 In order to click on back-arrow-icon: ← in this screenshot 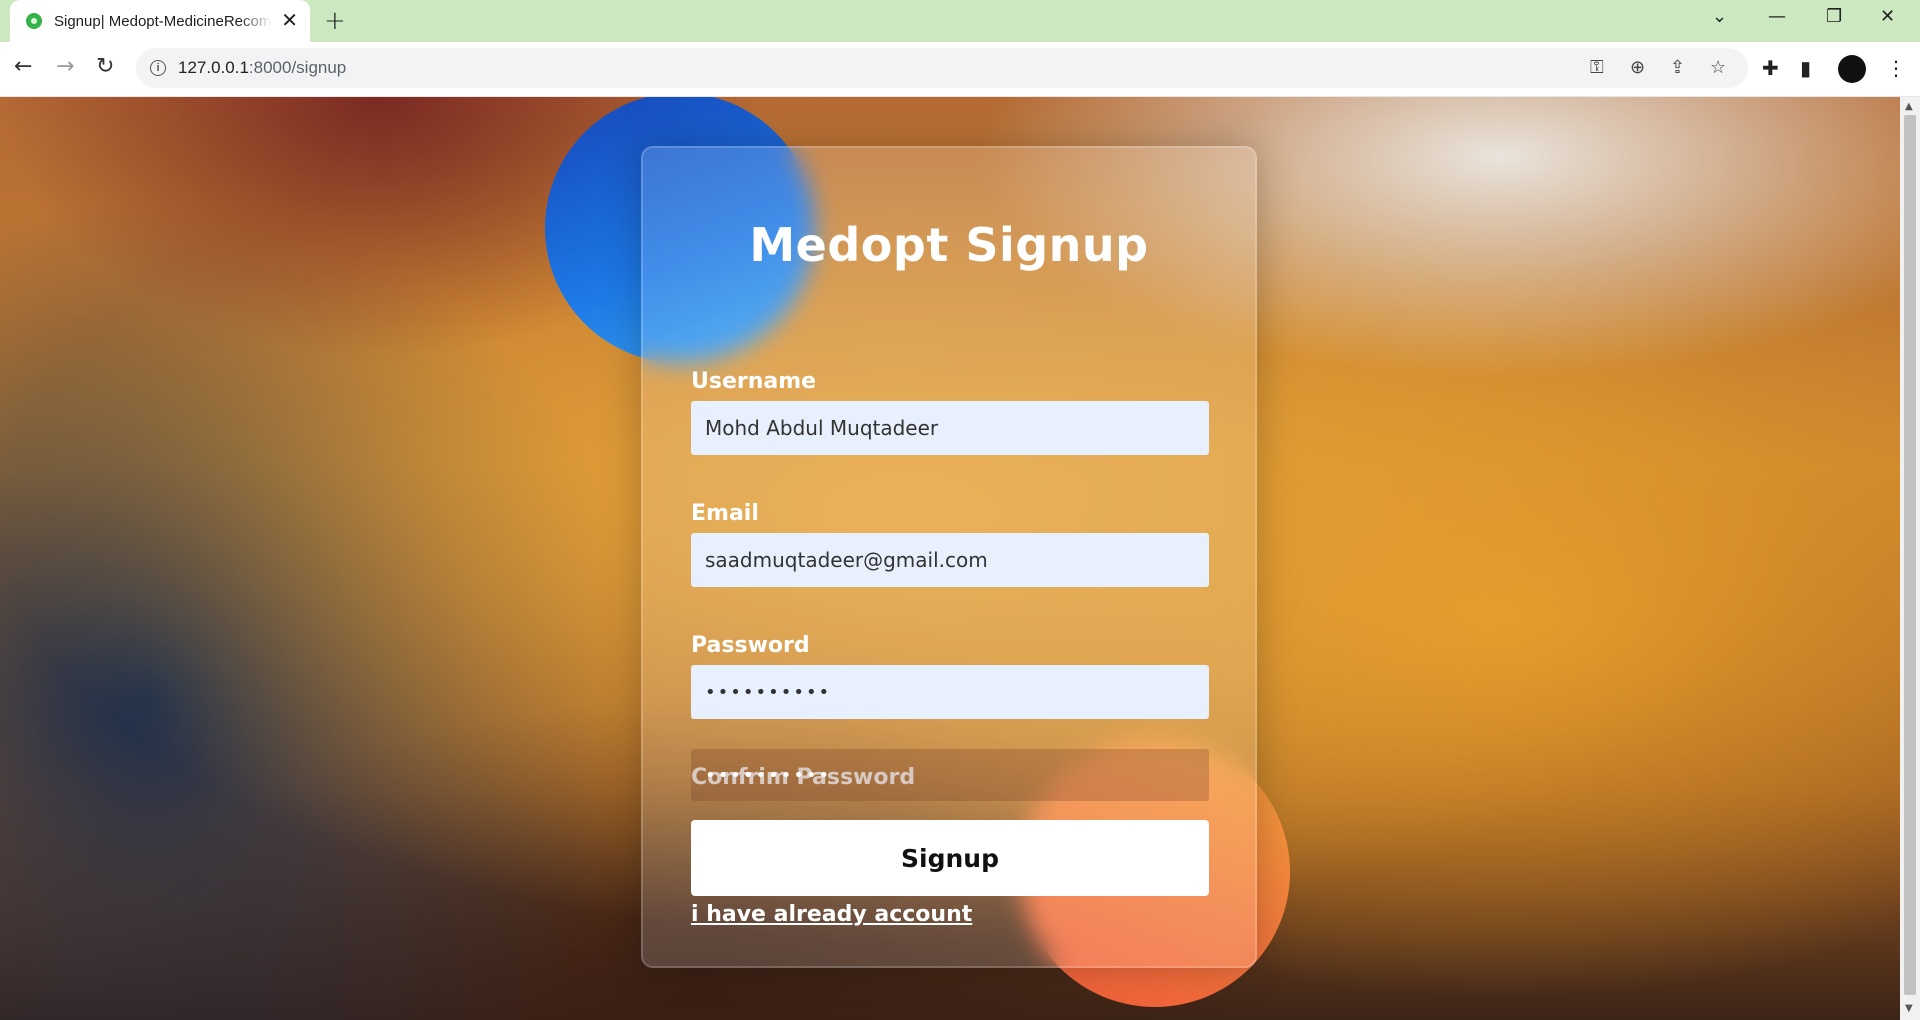, I will do `click(23, 66)`.